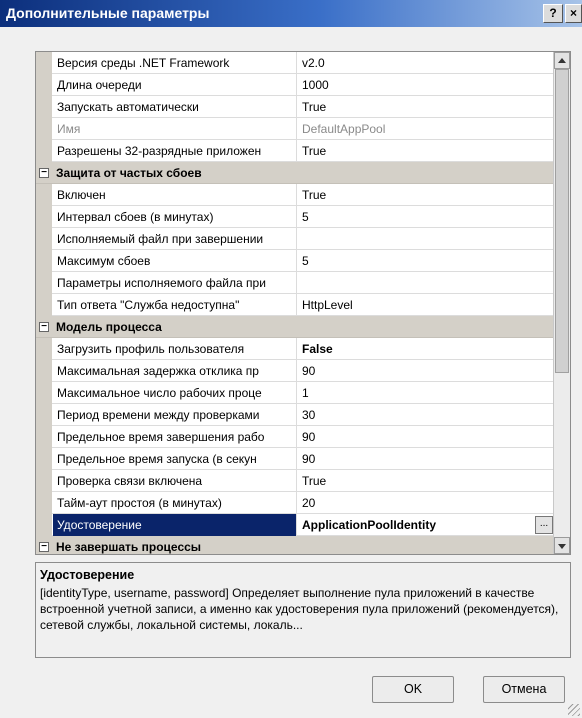 The image size is (582, 718). I want to click on property-row: Интервал сбоев (в минутах) 5, so click(295, 217).